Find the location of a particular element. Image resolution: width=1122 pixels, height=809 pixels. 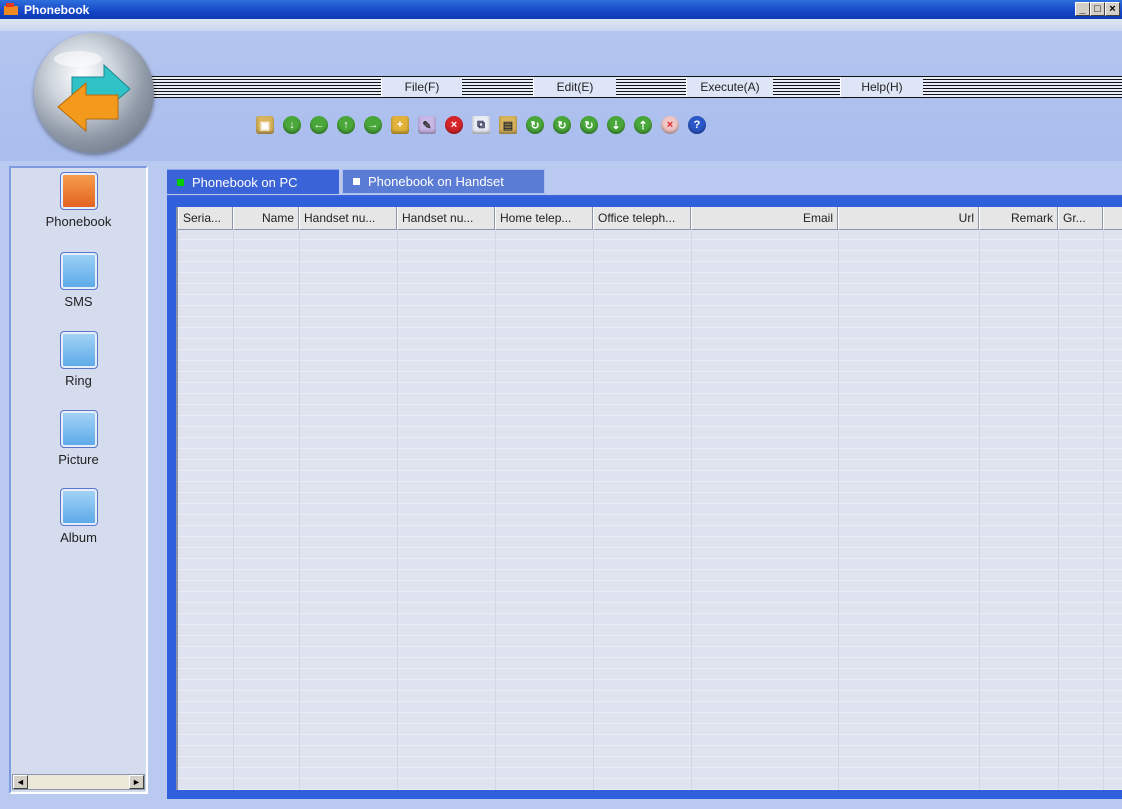

col-remark: Remark is located at coordinates (1018, 218).